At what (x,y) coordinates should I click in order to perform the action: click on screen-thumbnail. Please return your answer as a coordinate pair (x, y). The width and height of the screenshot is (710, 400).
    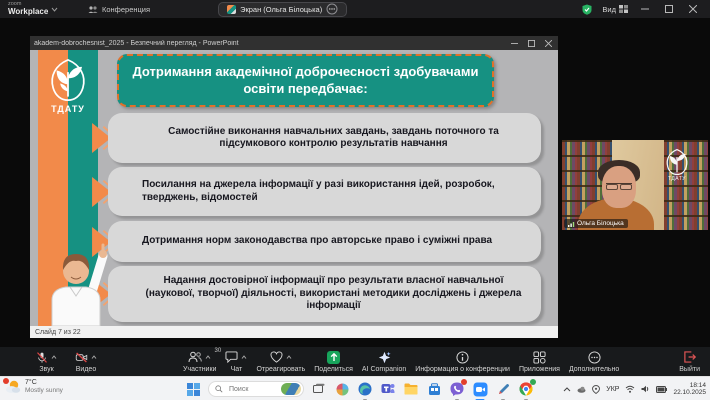
    Looking at the image, I should click on (232, 9).